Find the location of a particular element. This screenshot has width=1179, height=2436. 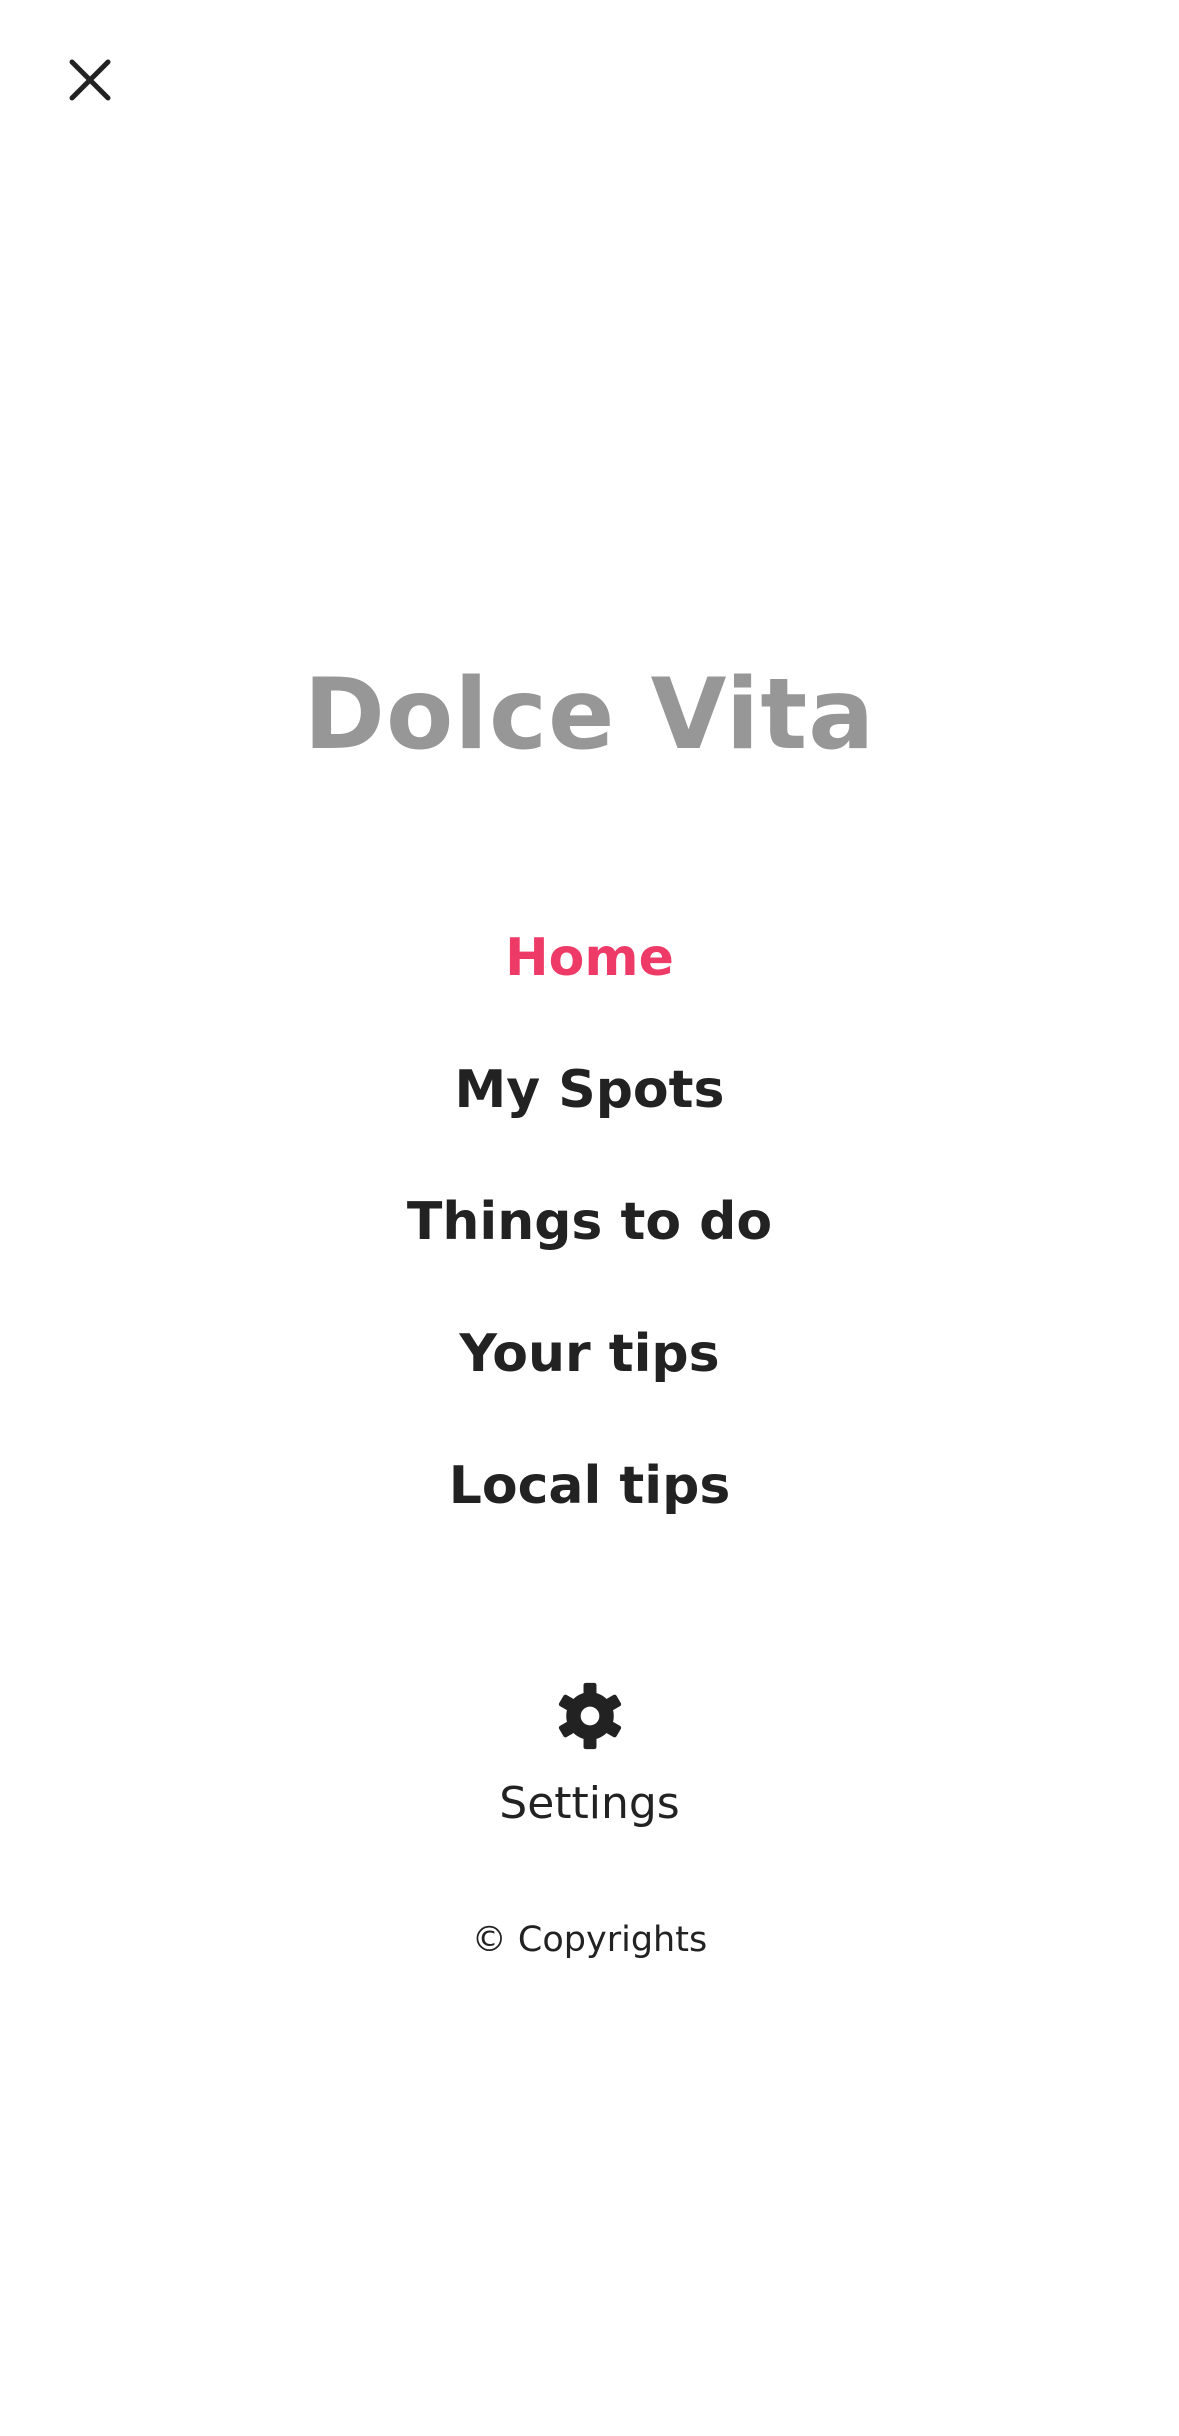

nav-item-my-spots: My Spots is located at coordinates (589, 1106).